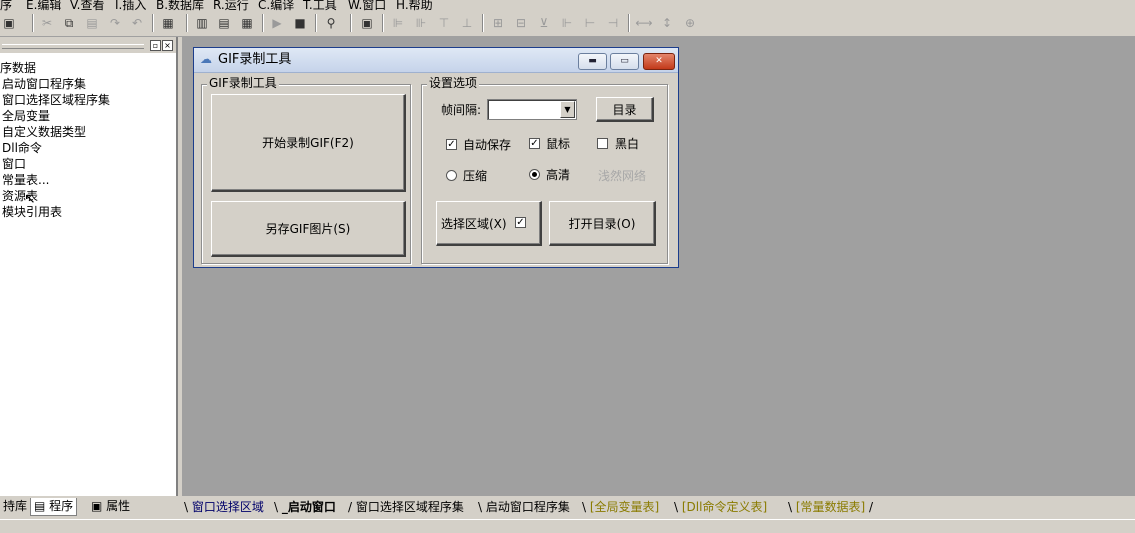 This screenshot has width=1135, height=533. Describe the element at coordinates (224, 507) in the screenshot. I see `doc-tab: \ 窗口选择区域` at that location.